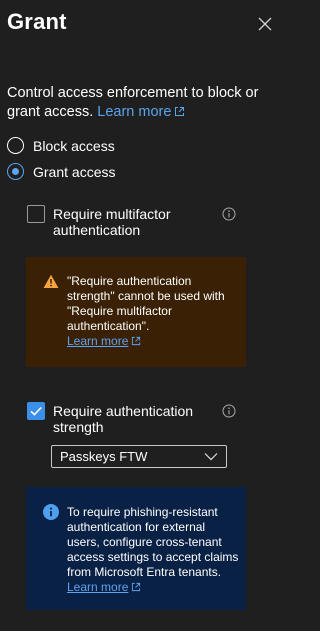 The image size is (320, 631). I want to click on mfa-checkbox, so click(36, 214).